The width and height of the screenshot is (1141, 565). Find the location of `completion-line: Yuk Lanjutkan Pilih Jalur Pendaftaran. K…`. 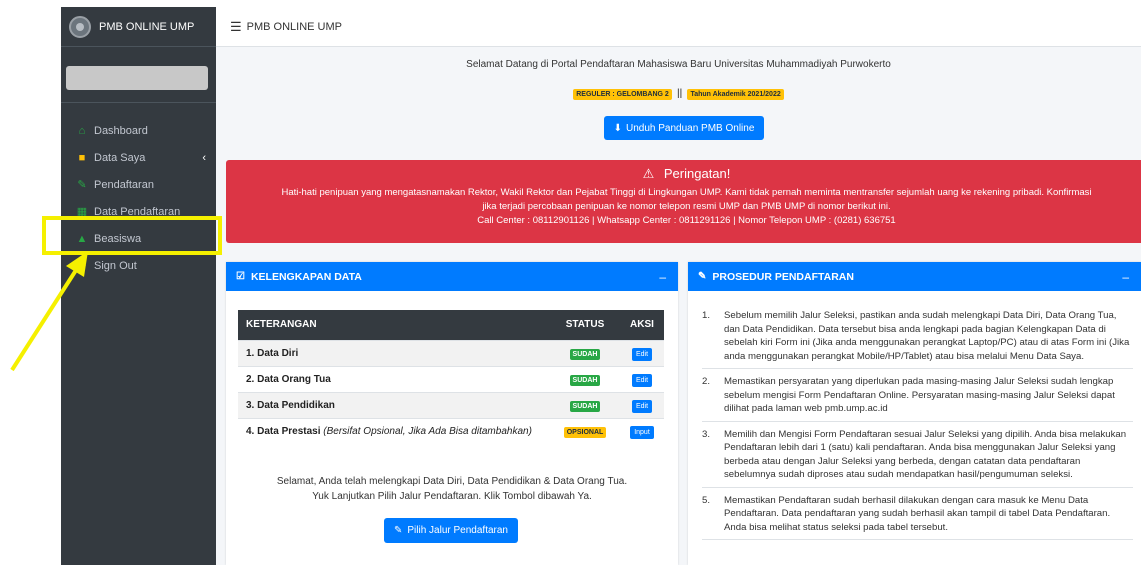

completion-line: Yuk Lanjutkan Pilih Jalur Pendaftaran. K… is located at coordinates (452, 496).